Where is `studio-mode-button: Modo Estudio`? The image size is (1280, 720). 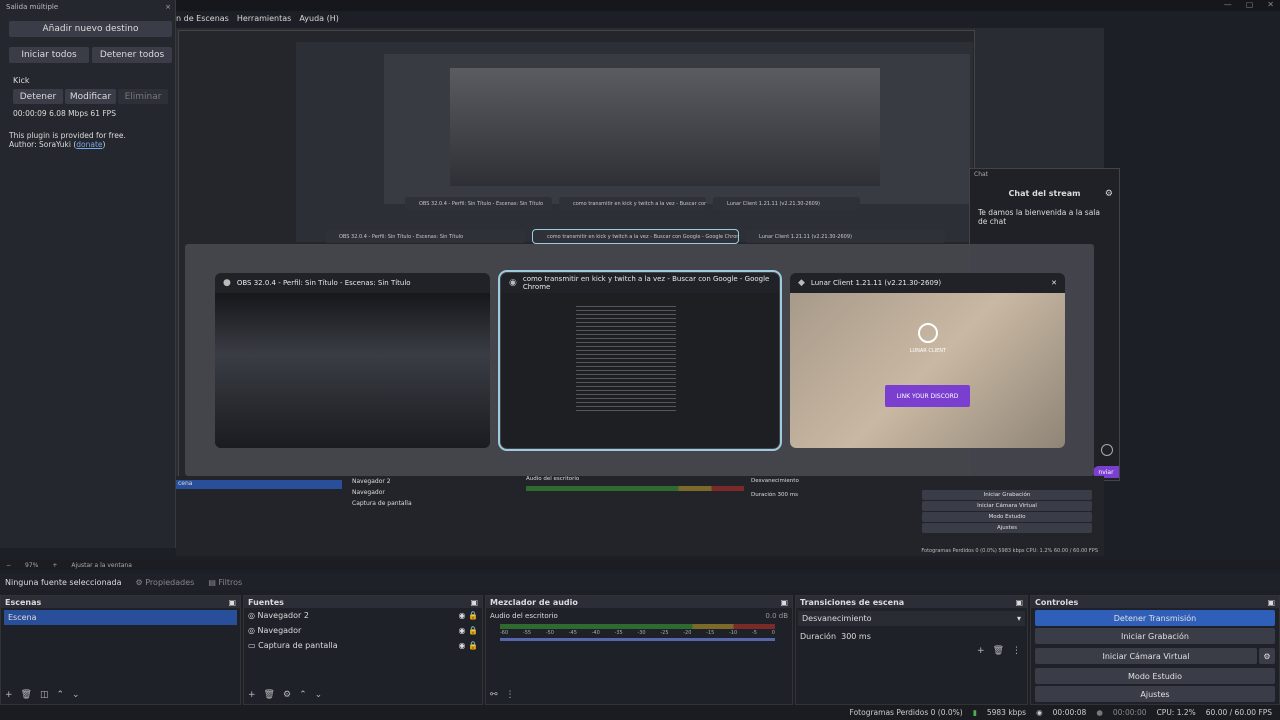 studio-mode-button: Modo Estudio is located at coordinates (1155, 676).